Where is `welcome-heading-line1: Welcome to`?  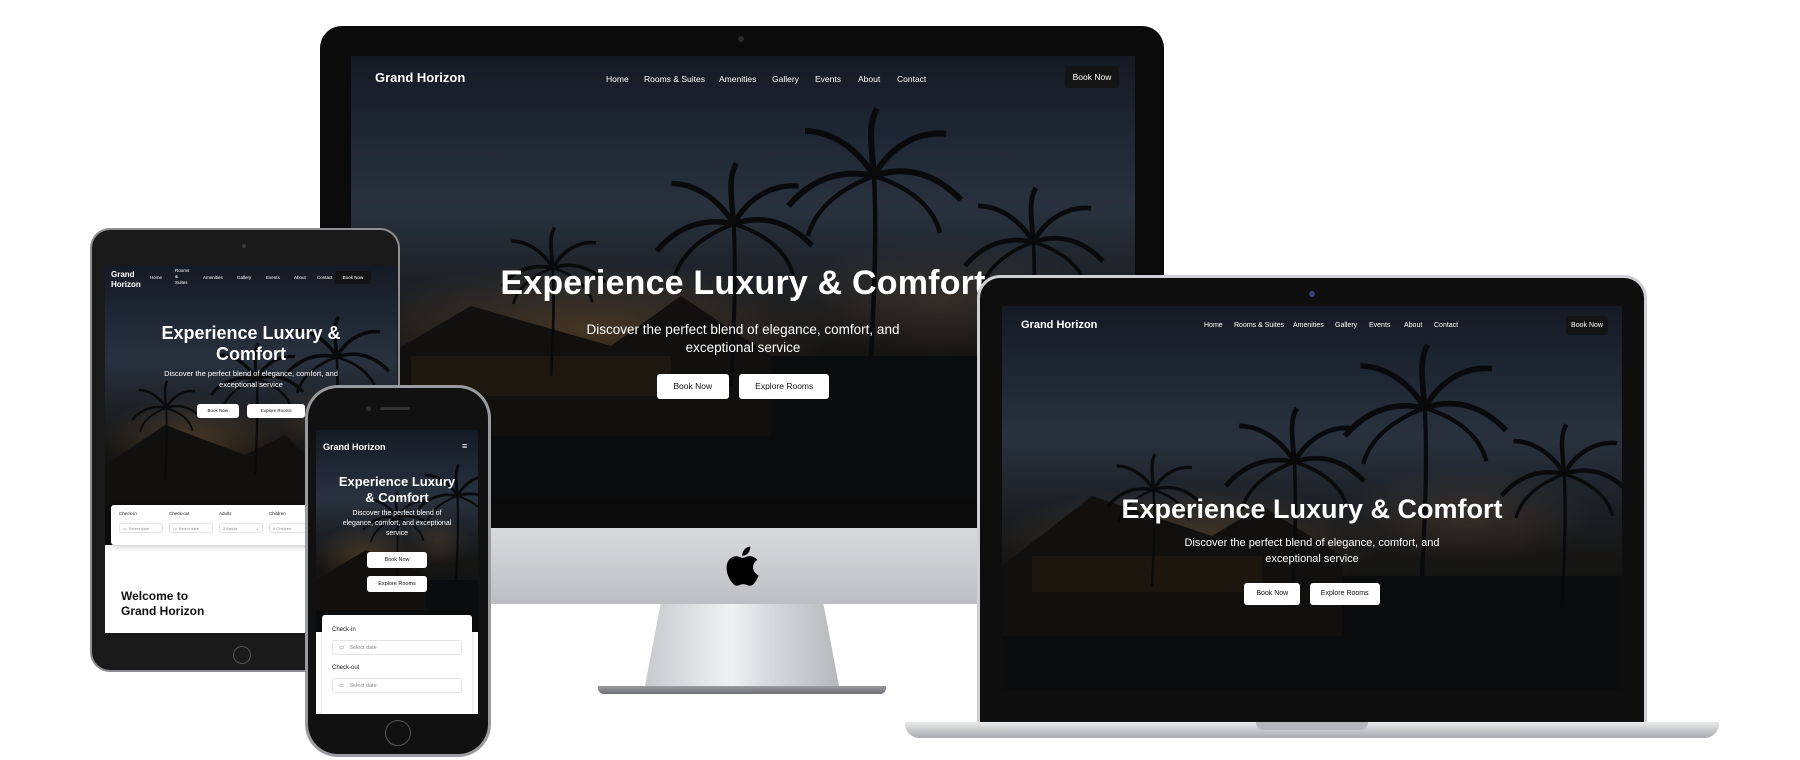
welcome-heading-line1: Welcome to is located at coordinates (155, 596).